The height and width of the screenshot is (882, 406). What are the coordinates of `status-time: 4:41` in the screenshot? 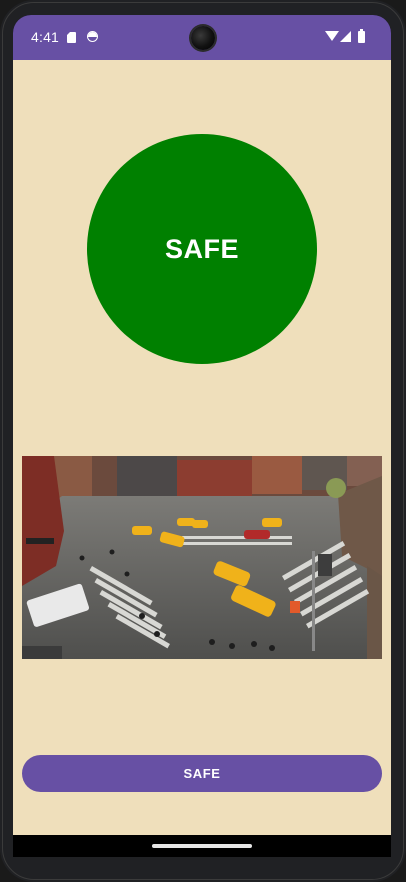 It's located at (45, 37).